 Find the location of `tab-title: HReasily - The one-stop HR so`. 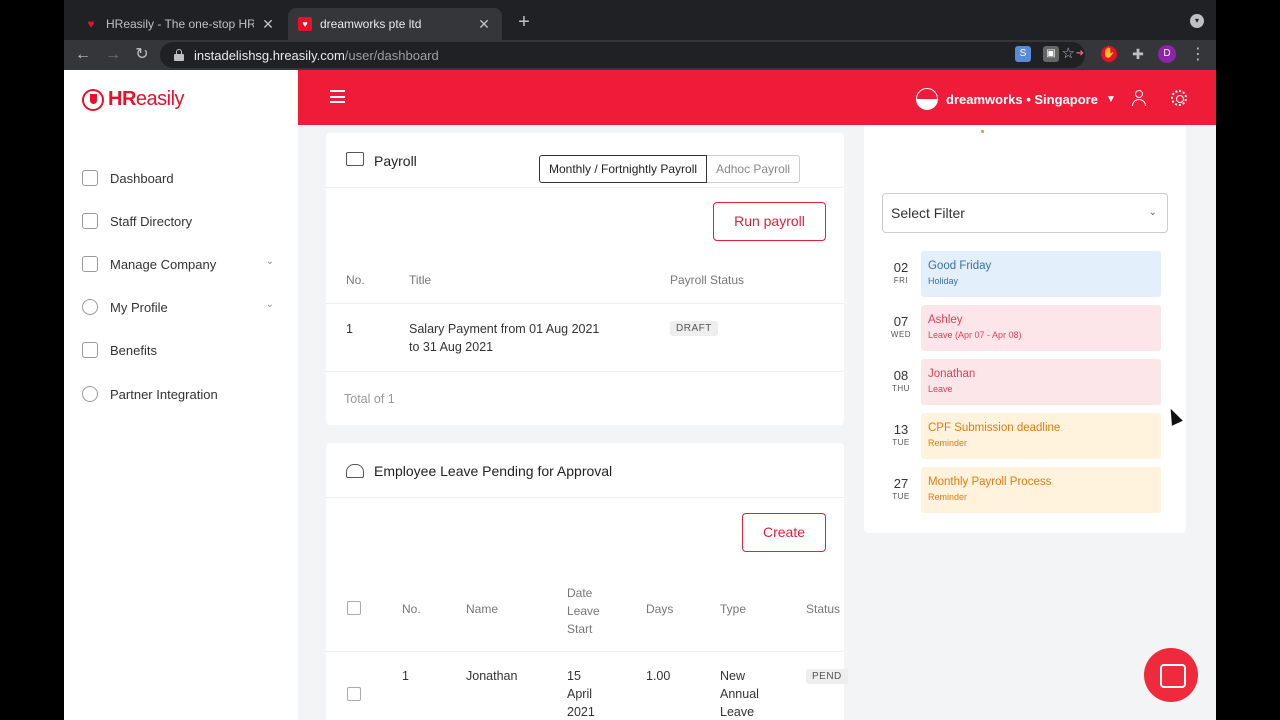

tab-title: HReasily - The one-stop HR so is located at coordinates (180, 24).